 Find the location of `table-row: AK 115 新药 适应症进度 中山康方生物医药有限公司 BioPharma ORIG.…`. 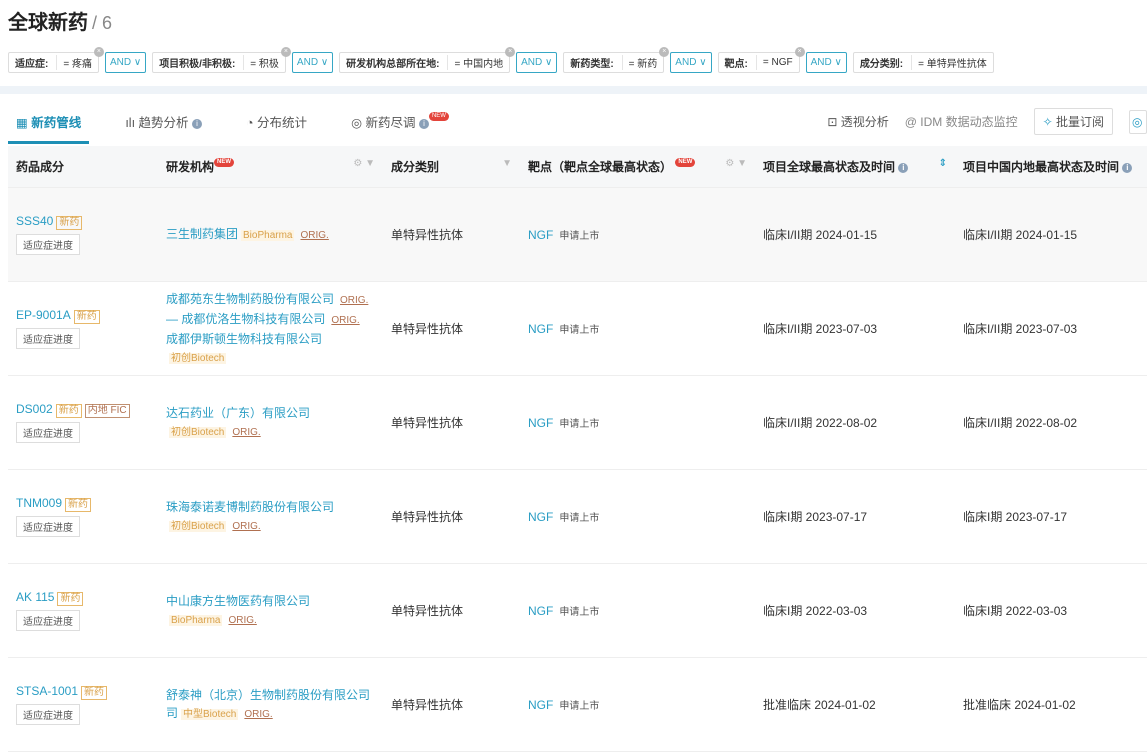

table-row: AK 115 新药 适应症进度 中山康方生物医药有限公司 BioPharma ORIG.… is located at coordinates (577, 611).